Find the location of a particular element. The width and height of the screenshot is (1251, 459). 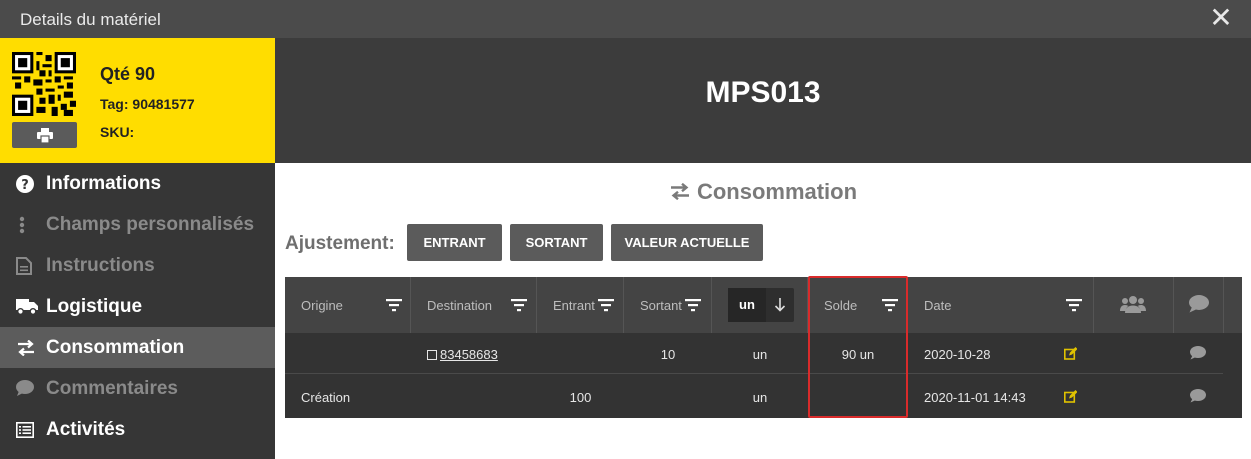

sortant-button: SORTANT is located at coordinates (556, 242).